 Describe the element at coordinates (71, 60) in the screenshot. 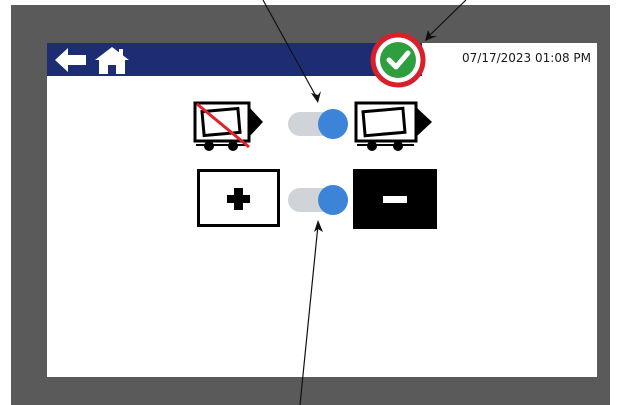

I see `back-arrow-icon` at that location.